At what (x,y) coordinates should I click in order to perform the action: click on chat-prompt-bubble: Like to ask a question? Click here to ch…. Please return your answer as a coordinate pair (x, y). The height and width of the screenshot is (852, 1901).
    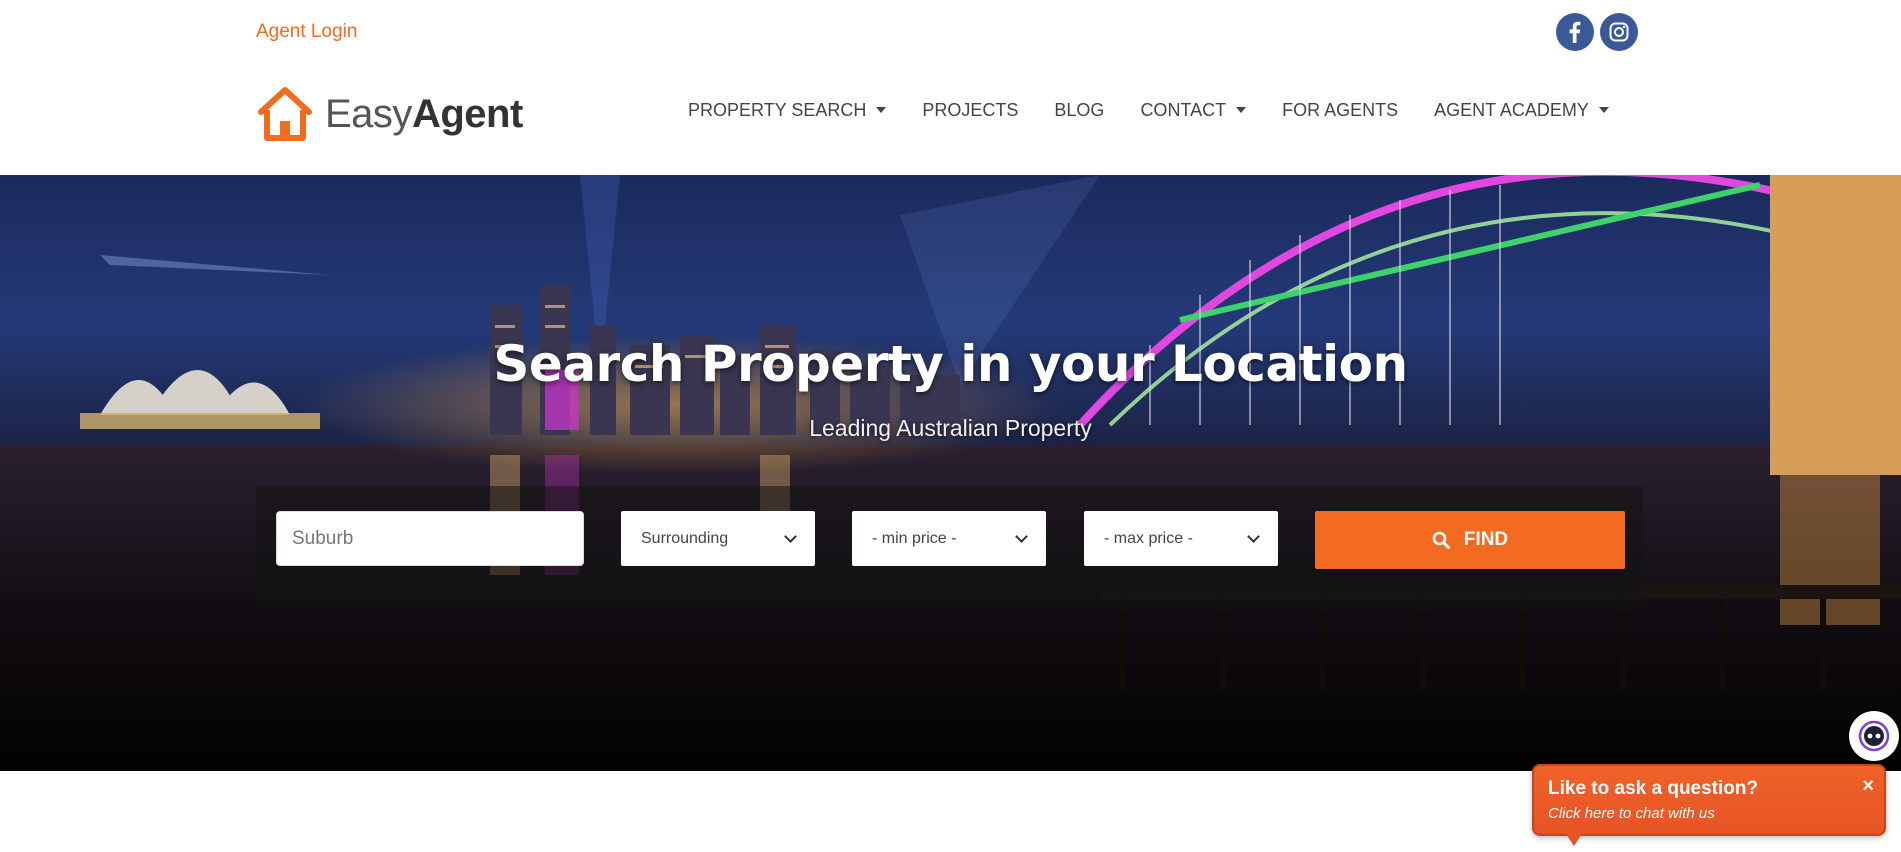
    Looking at the image, I should click on (1709, 805).